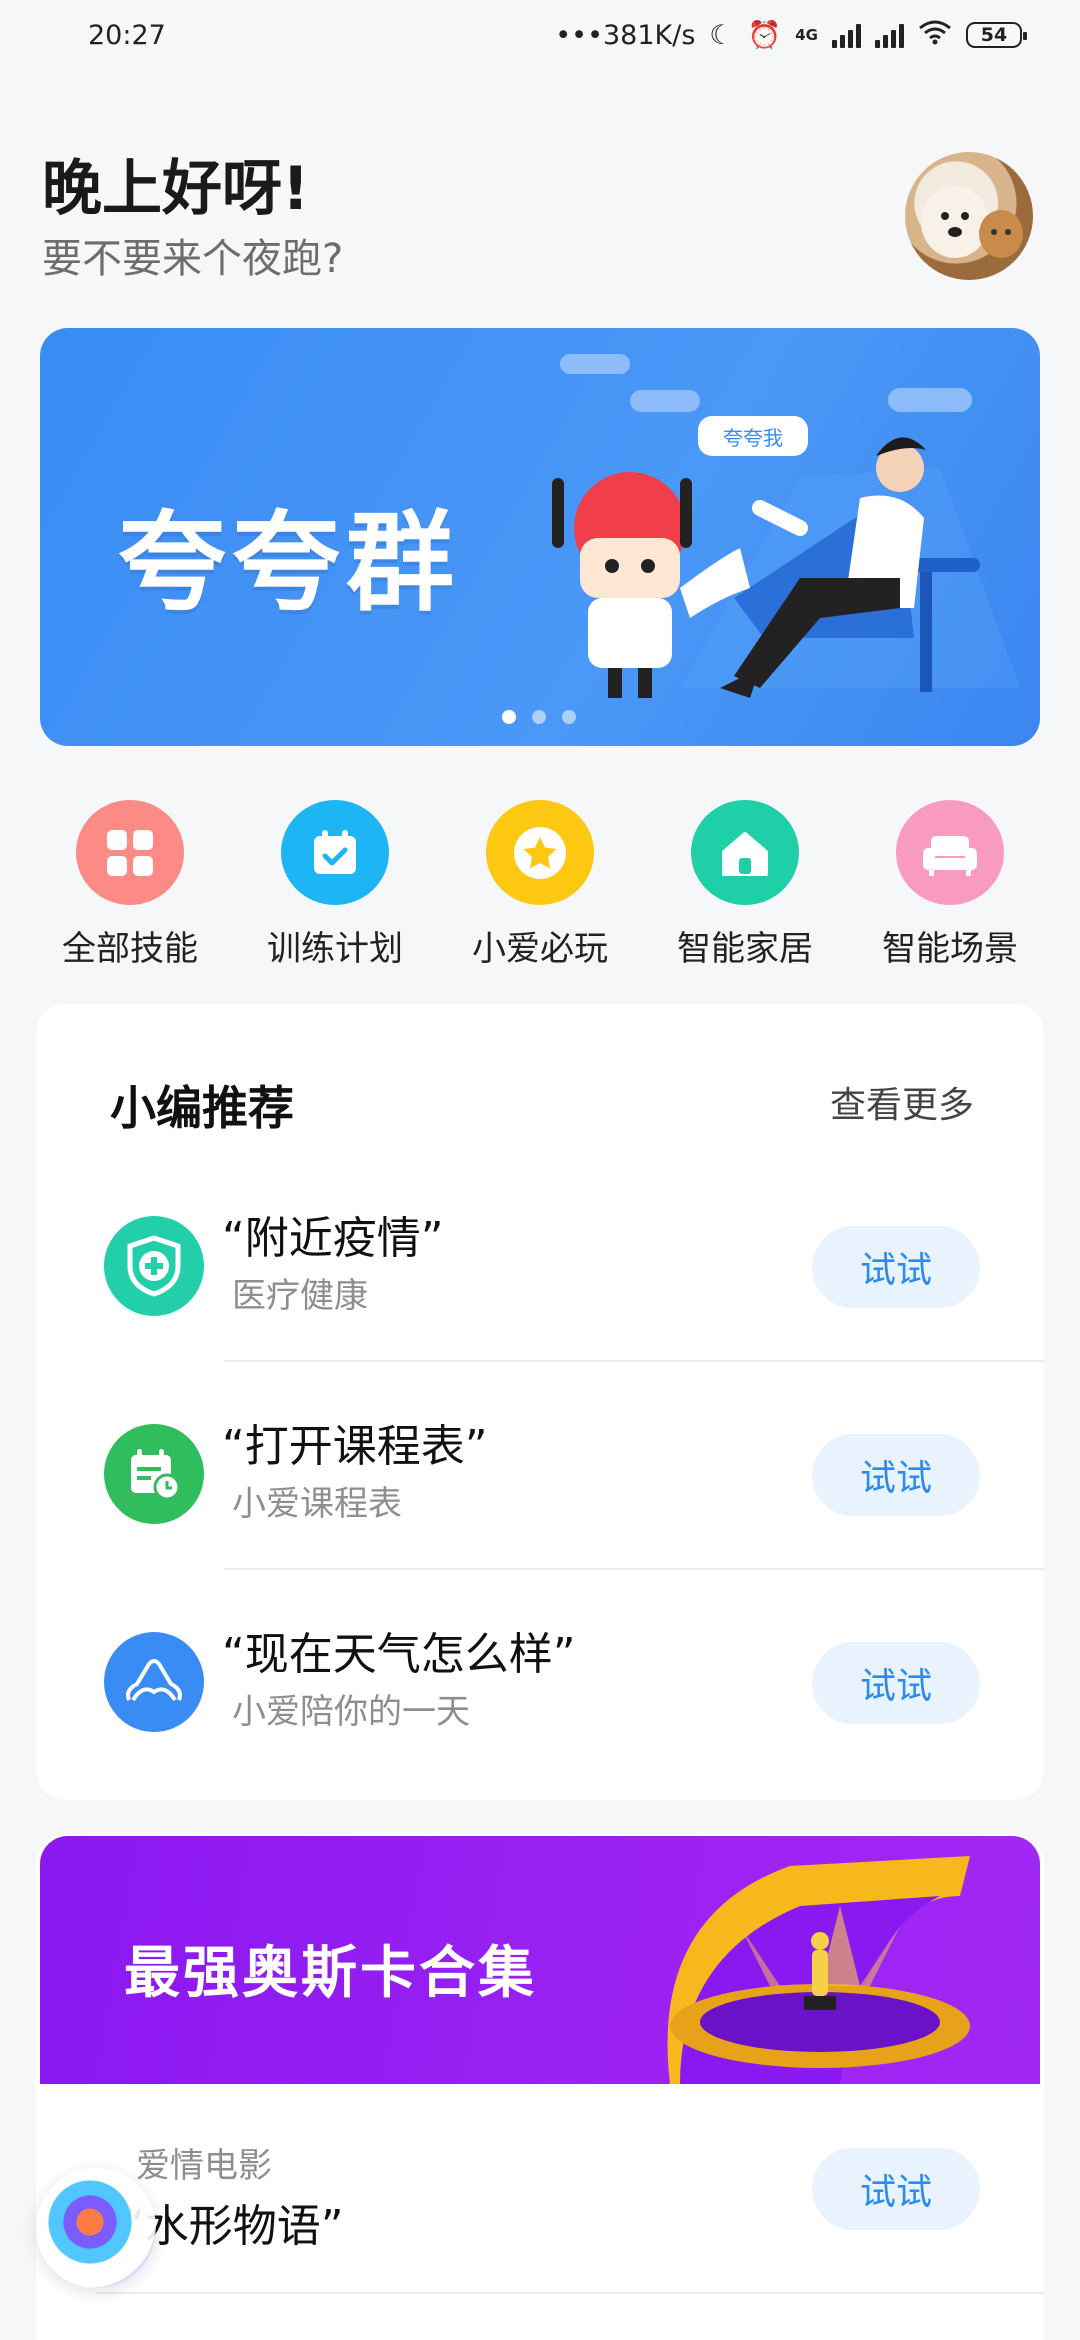  I want to click on greeting-title: 晚上好呀!, so click(176, 189).